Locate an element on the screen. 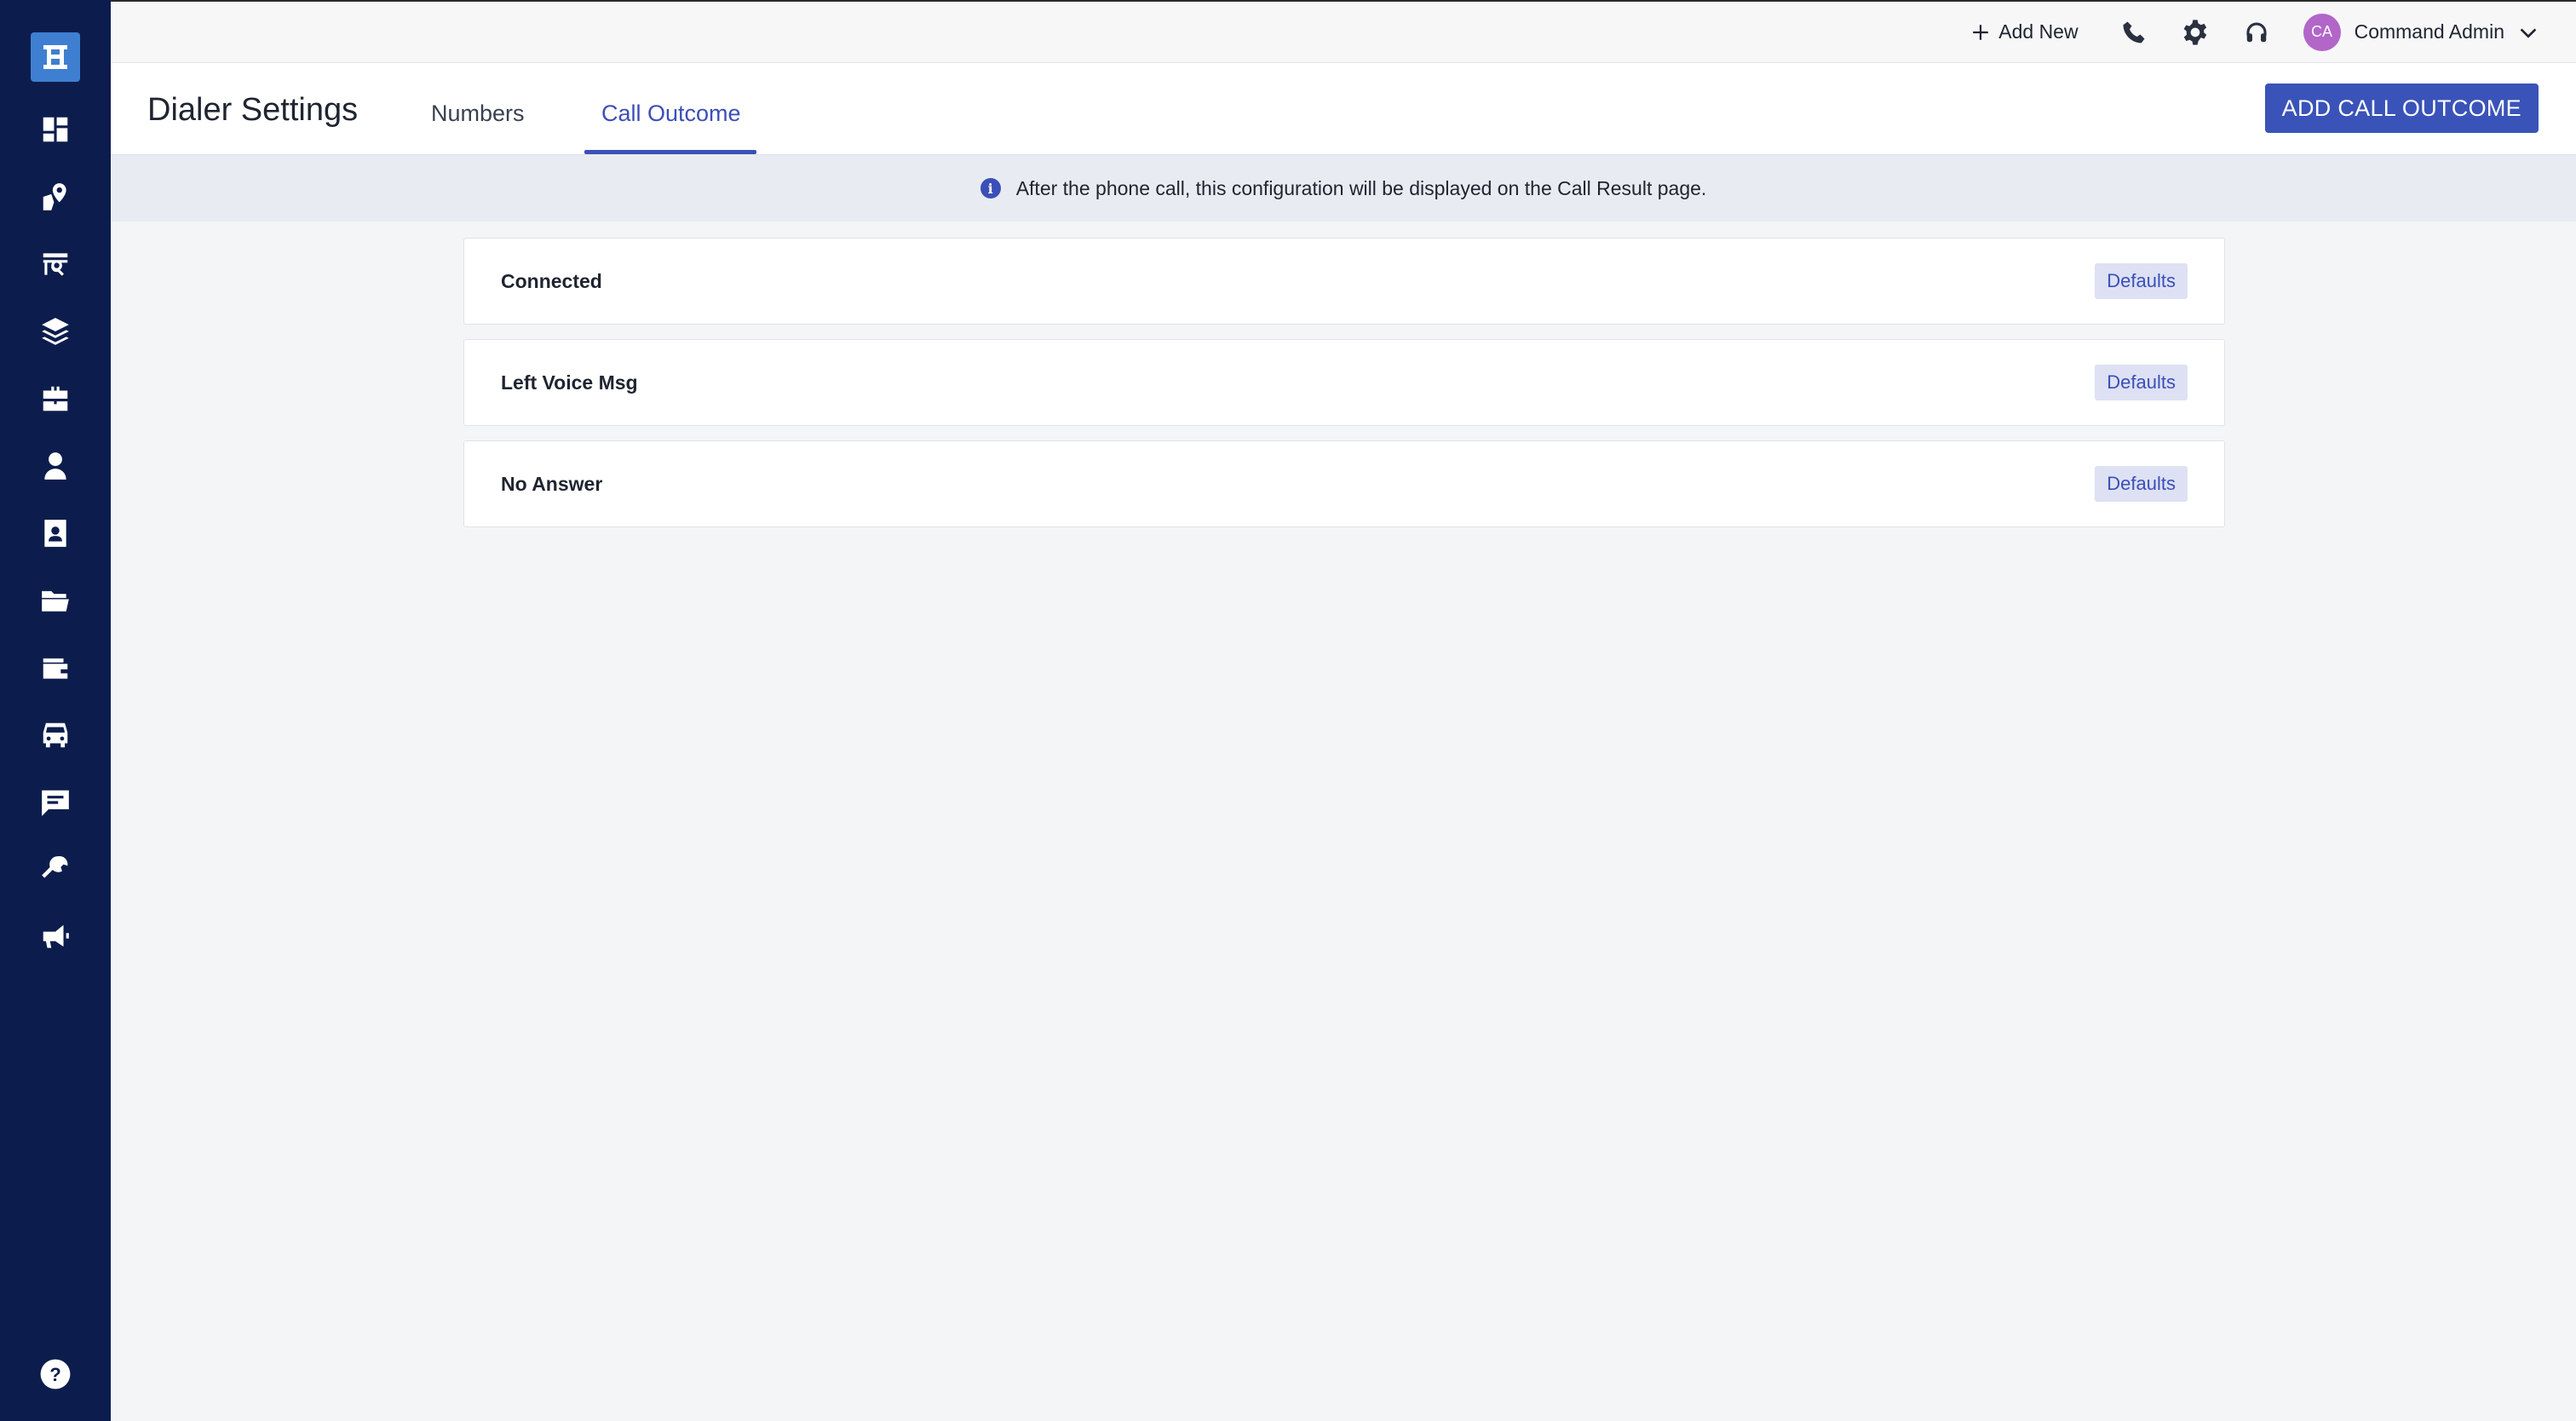 The width and height of the screenshot is (2576, 1421). contact-card-icon is located at coordinates (55, 533).